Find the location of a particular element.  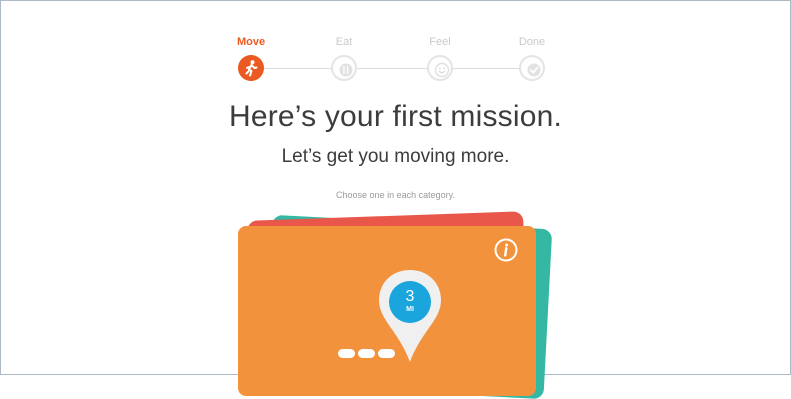

step-done is located at coordinates (532, 68).